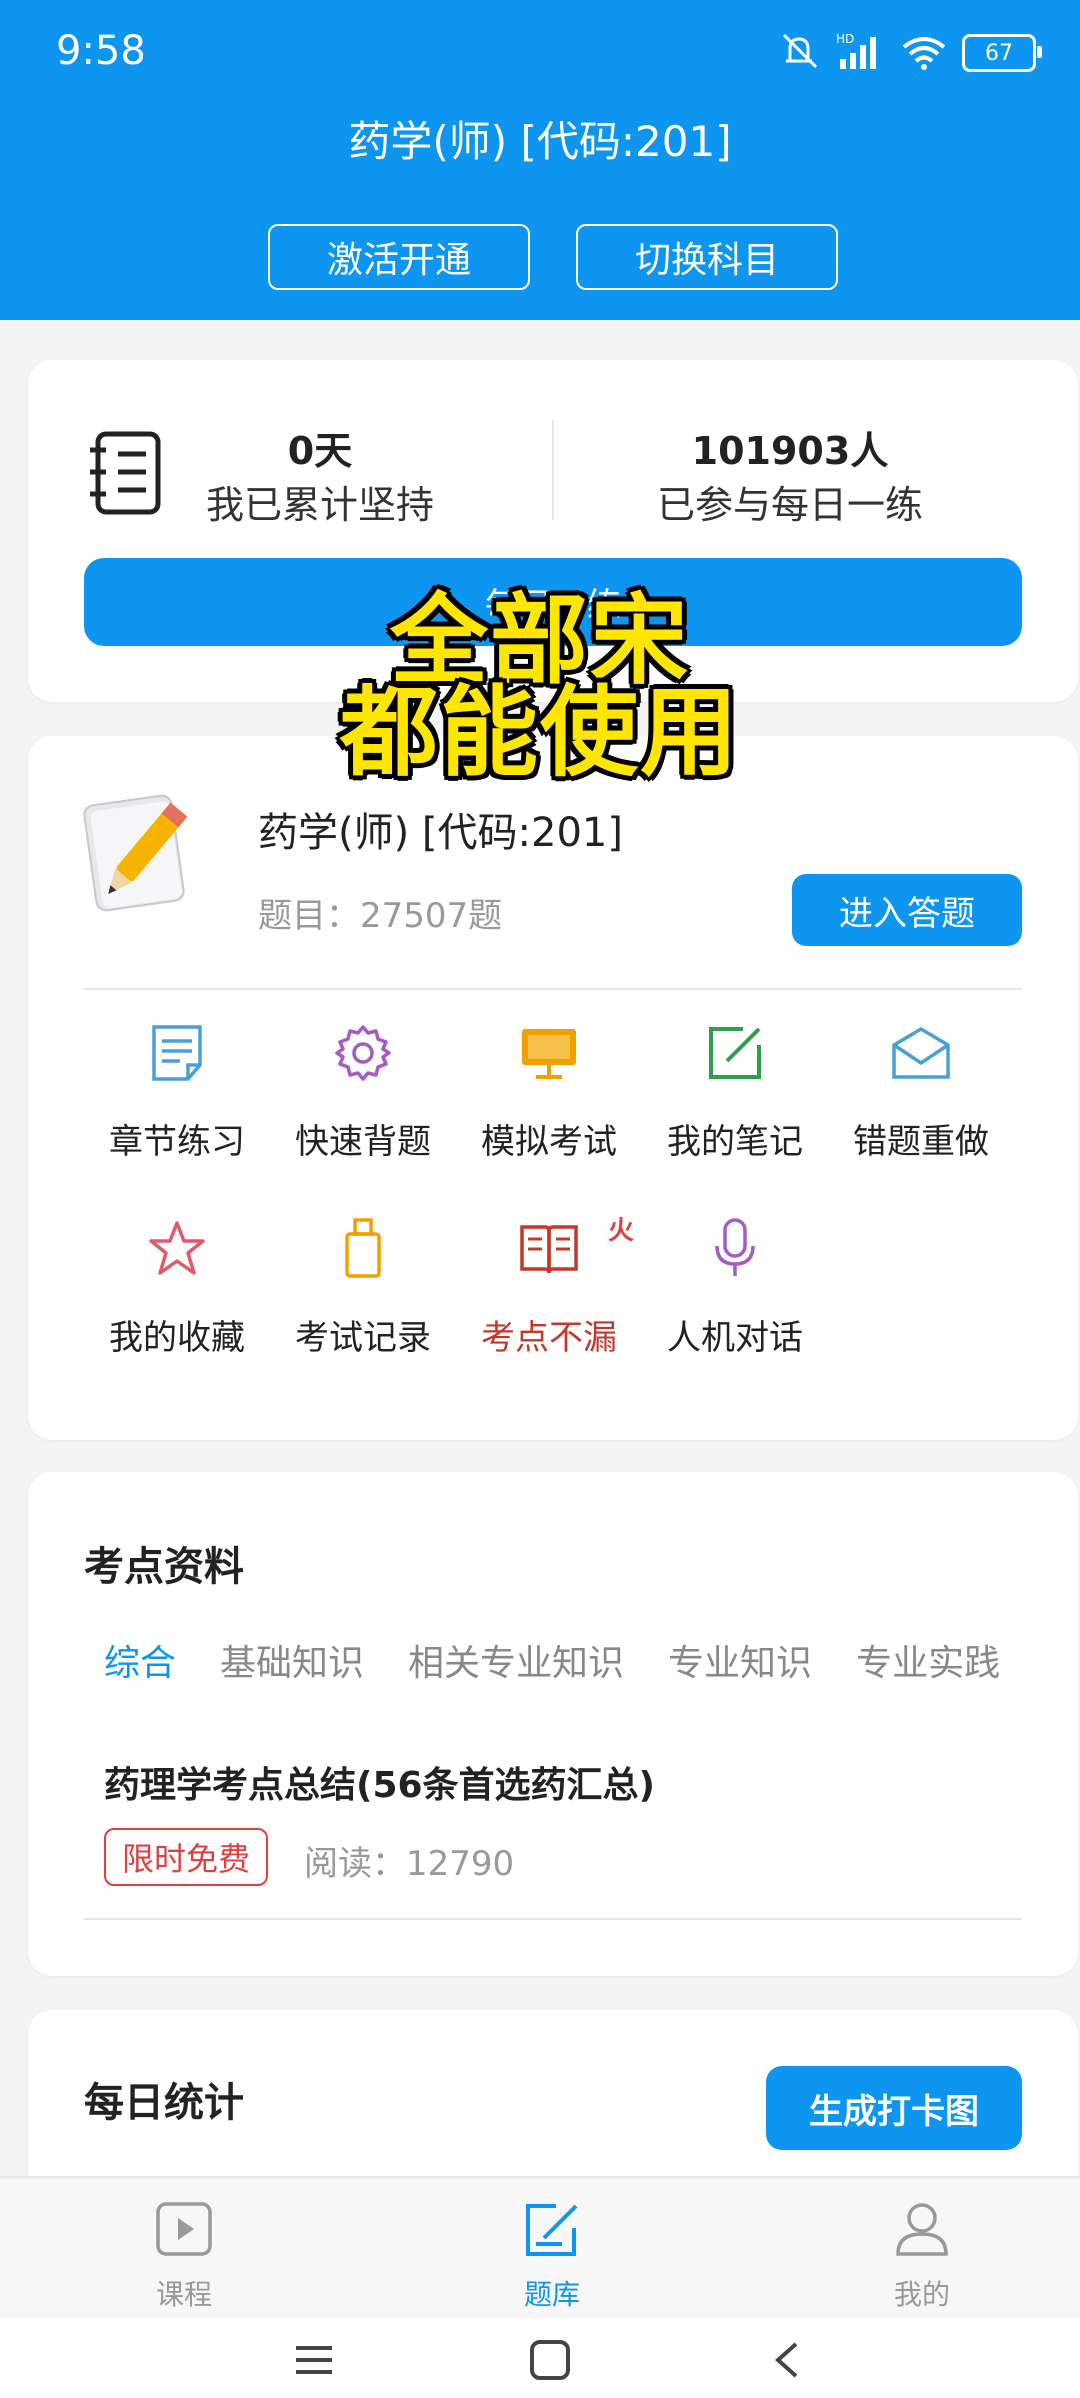 The width and height of the screenshot is (1080, 2398). Describe the element at coordinates (922, 2232) in the screenshot. I see `person-icon` at that location.